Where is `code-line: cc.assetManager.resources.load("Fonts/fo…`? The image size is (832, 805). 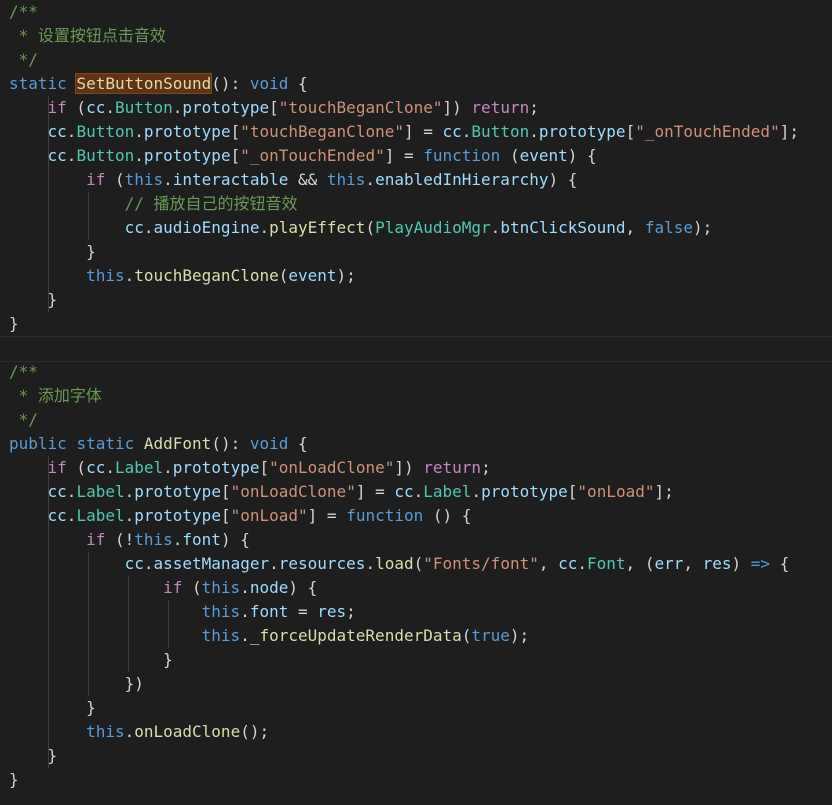
code-line: cc.assetManager.resources.load("Fonts/fo… is located at coordinates (416, 564).